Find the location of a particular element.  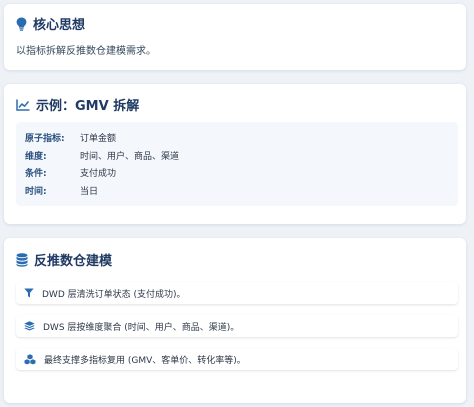

kv-value: 支付成功 is located at coordinates (98, 174).